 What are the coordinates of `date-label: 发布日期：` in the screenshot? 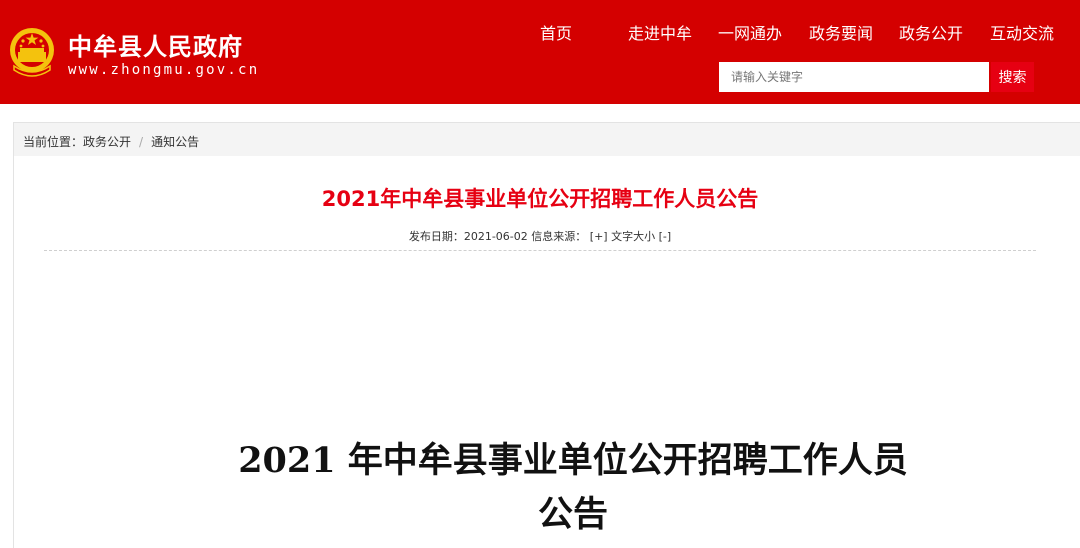 It's located at (436, 236).